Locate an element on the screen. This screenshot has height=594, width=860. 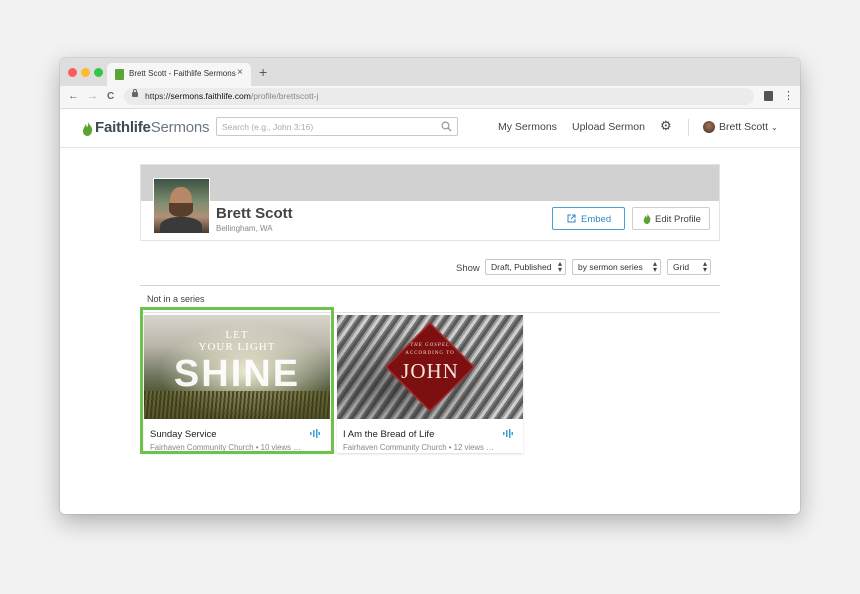
tab-bar: Brett Scott - Faithlife Sermons × + is located at coordinates (430, 72).